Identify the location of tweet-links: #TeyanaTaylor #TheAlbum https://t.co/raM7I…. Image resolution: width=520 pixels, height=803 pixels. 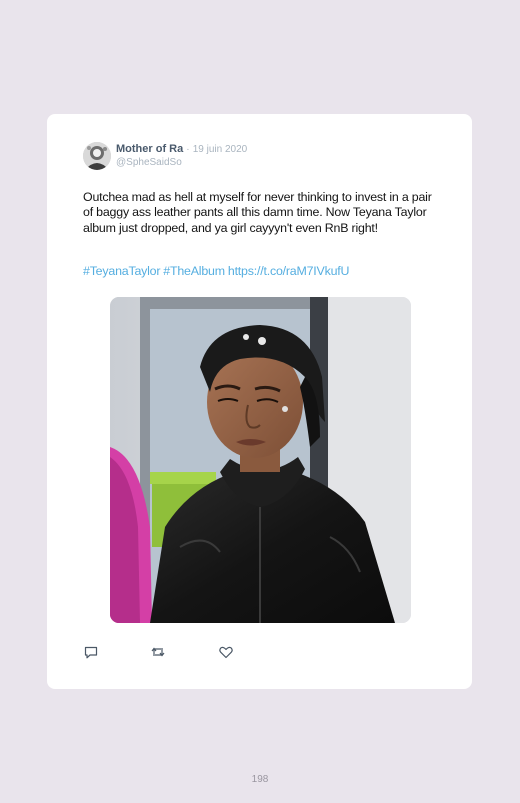
(217, 271).